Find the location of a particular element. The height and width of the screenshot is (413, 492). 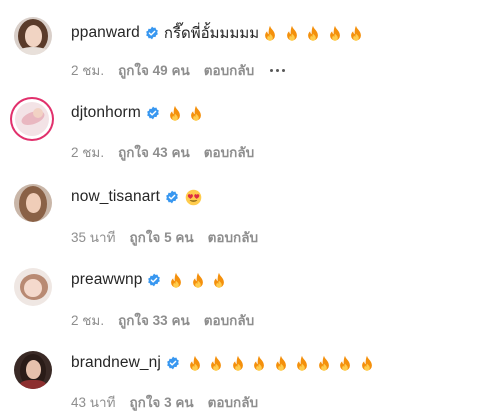

comment-likes: ถูกใจ 5 คน is located at coordinates (161, 237).